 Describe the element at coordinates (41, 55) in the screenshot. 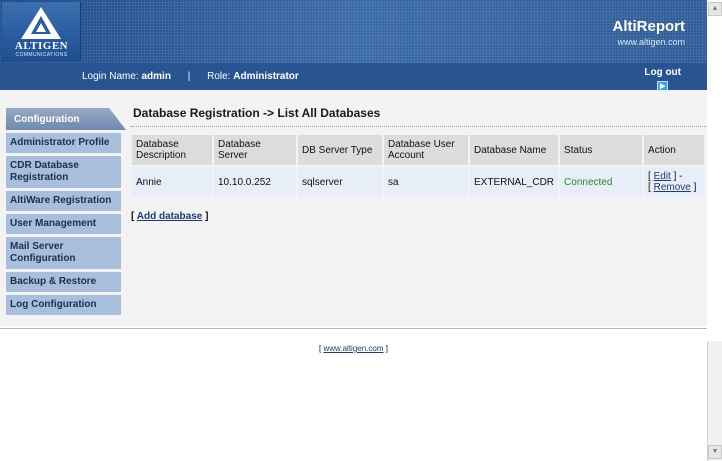

I see `logo-subtext: COMMUNICATIONS` at that location.